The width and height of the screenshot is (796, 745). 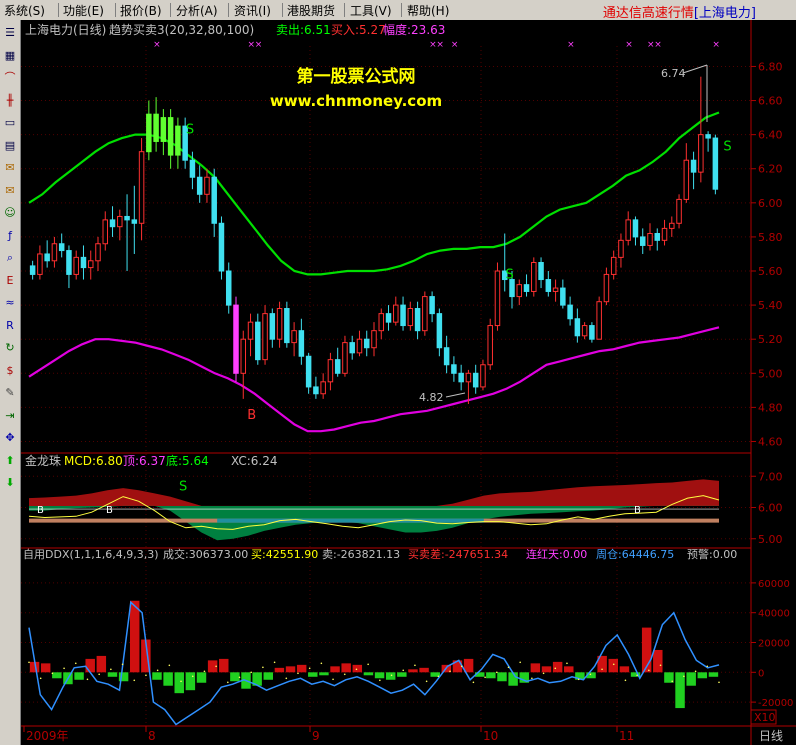 I want to click on news-icon: ✉, so click(x=10, y=168).